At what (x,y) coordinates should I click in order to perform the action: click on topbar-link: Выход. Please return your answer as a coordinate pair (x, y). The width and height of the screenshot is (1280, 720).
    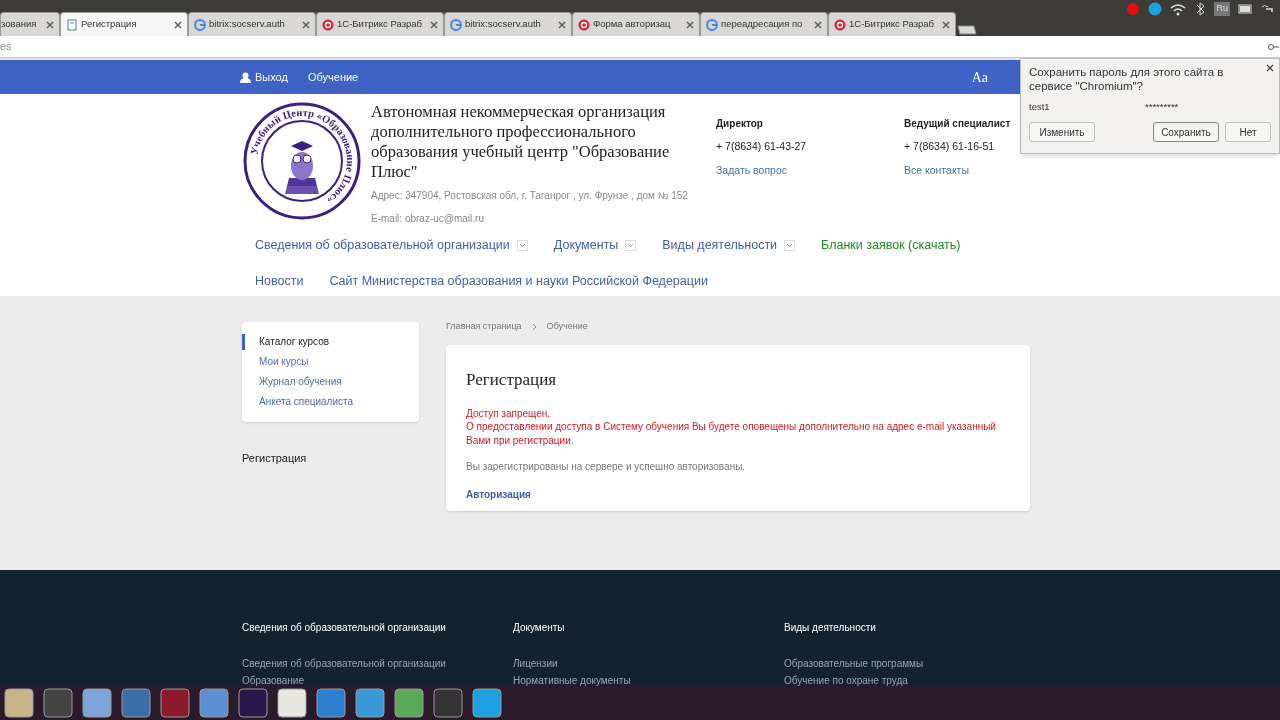
    Looking at the image, I should click on (264, 77).